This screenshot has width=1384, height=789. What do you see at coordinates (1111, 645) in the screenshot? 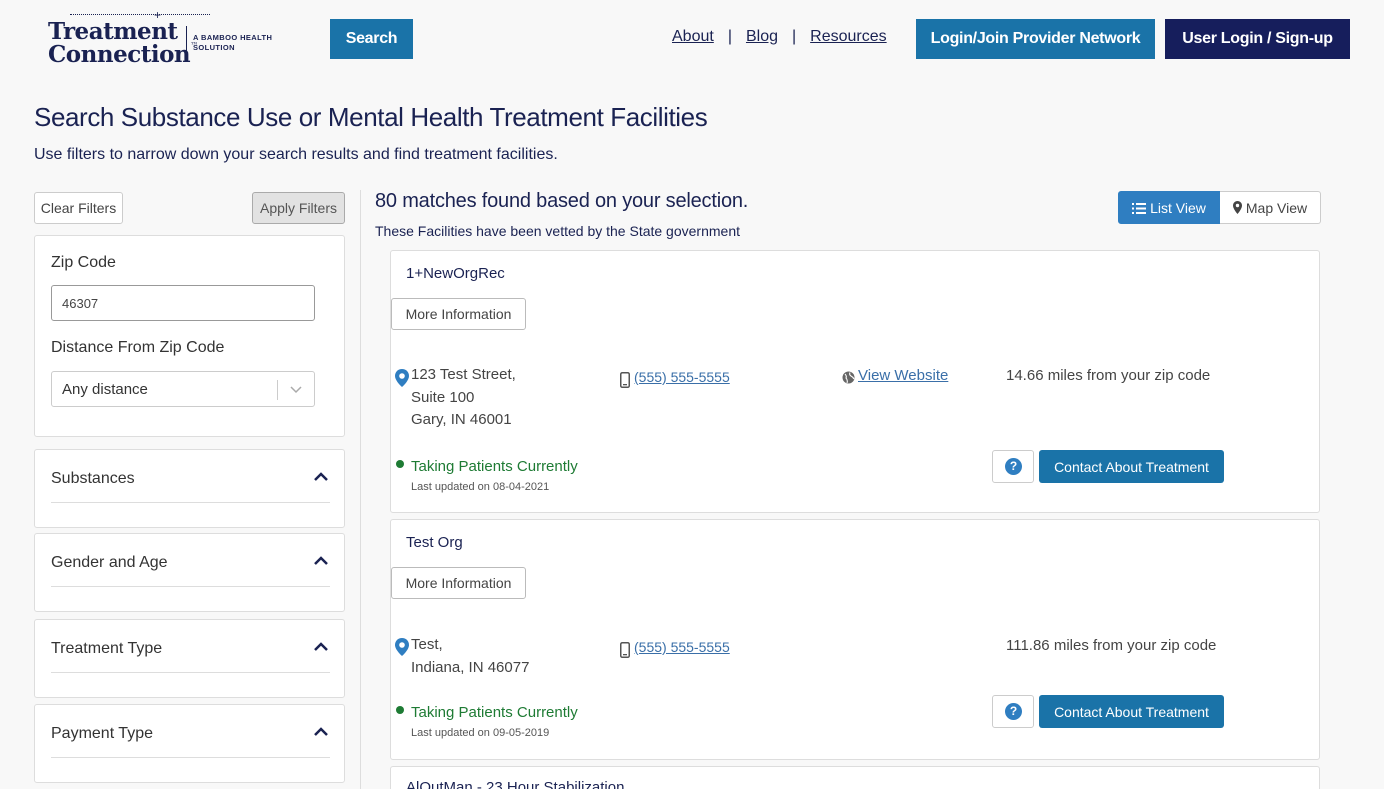
I see `facility-distance: 111.86 miles from your zip code` at bounding box center [1111, 645].